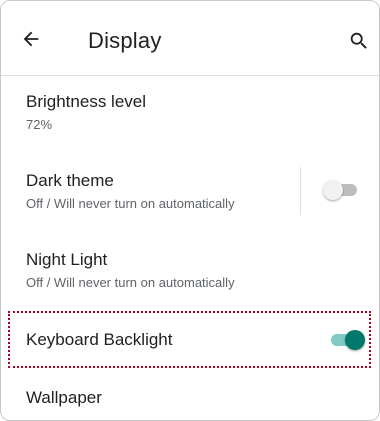  I want to click on setting-wallpaper: Wallpaper, so click(190, 395).